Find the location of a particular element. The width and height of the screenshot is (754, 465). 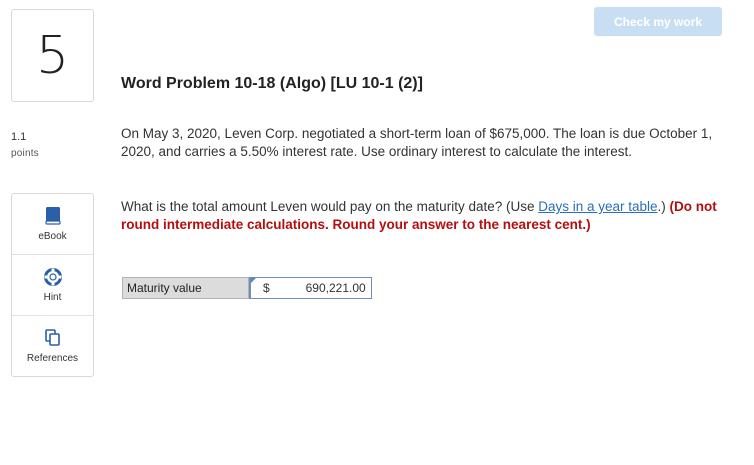

copy-pages-icon is located at coordinates (52, 338).